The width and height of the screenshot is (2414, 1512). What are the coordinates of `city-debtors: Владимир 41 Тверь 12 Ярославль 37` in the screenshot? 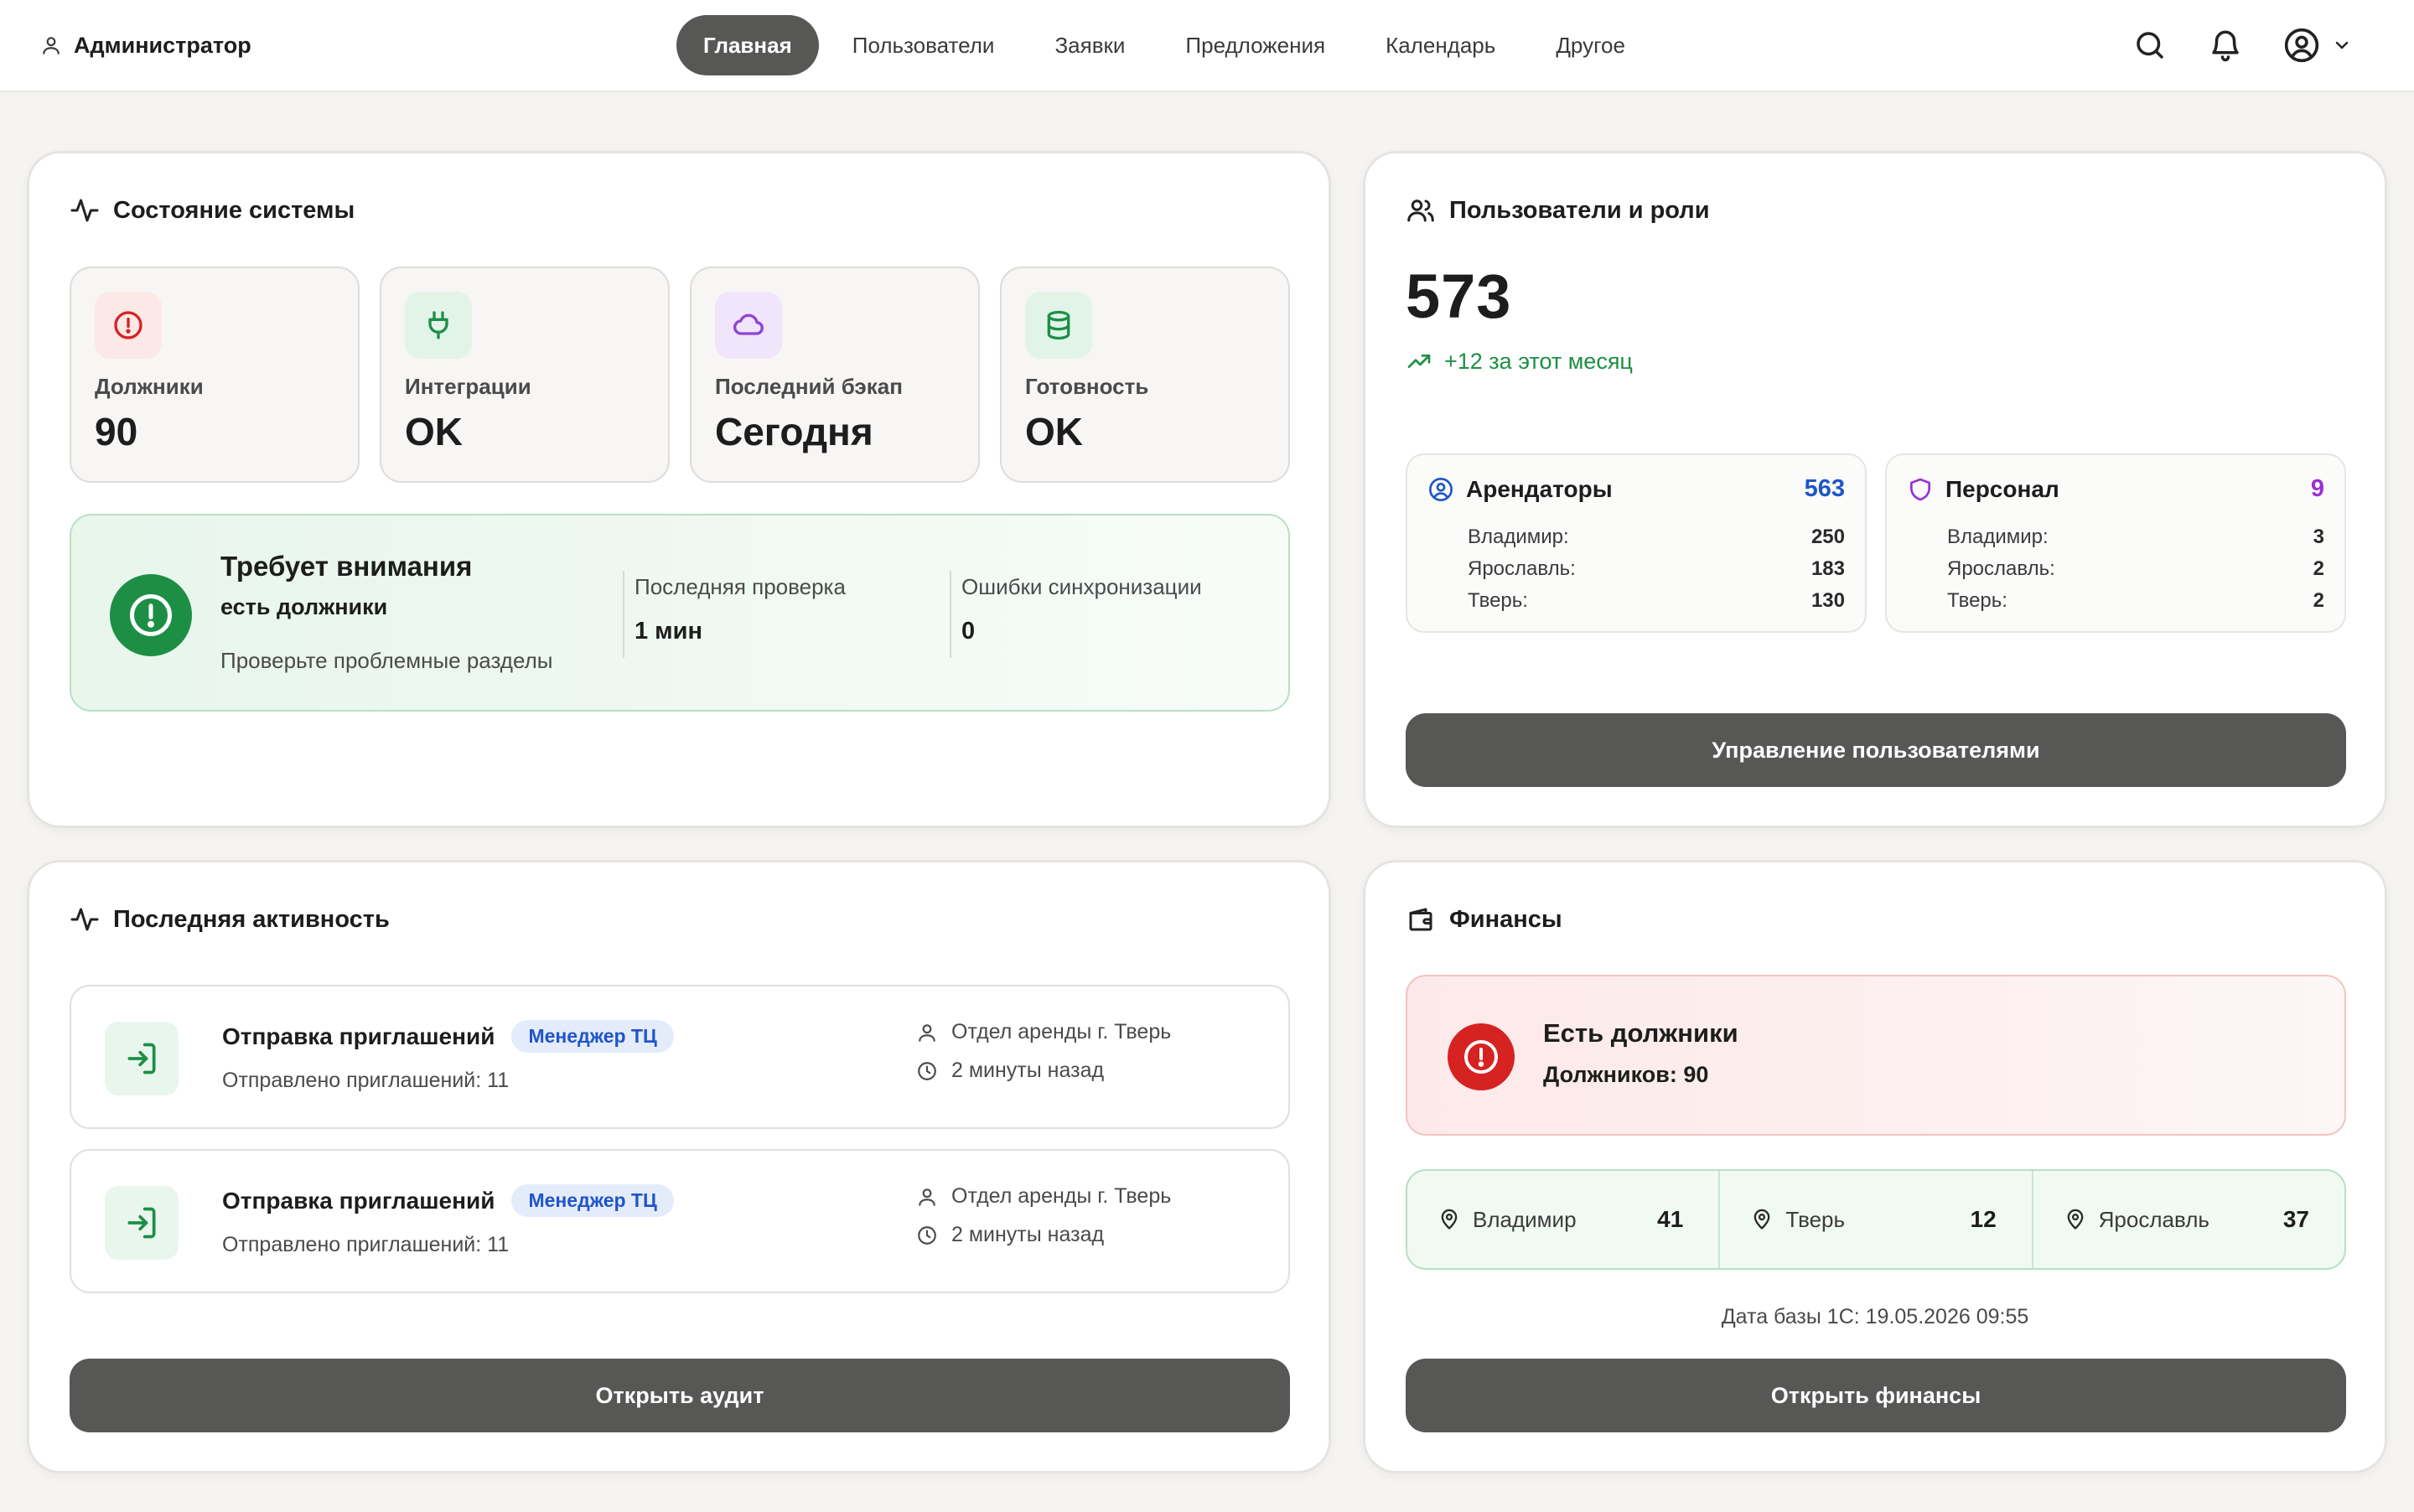 It's located at (1876, 1219).